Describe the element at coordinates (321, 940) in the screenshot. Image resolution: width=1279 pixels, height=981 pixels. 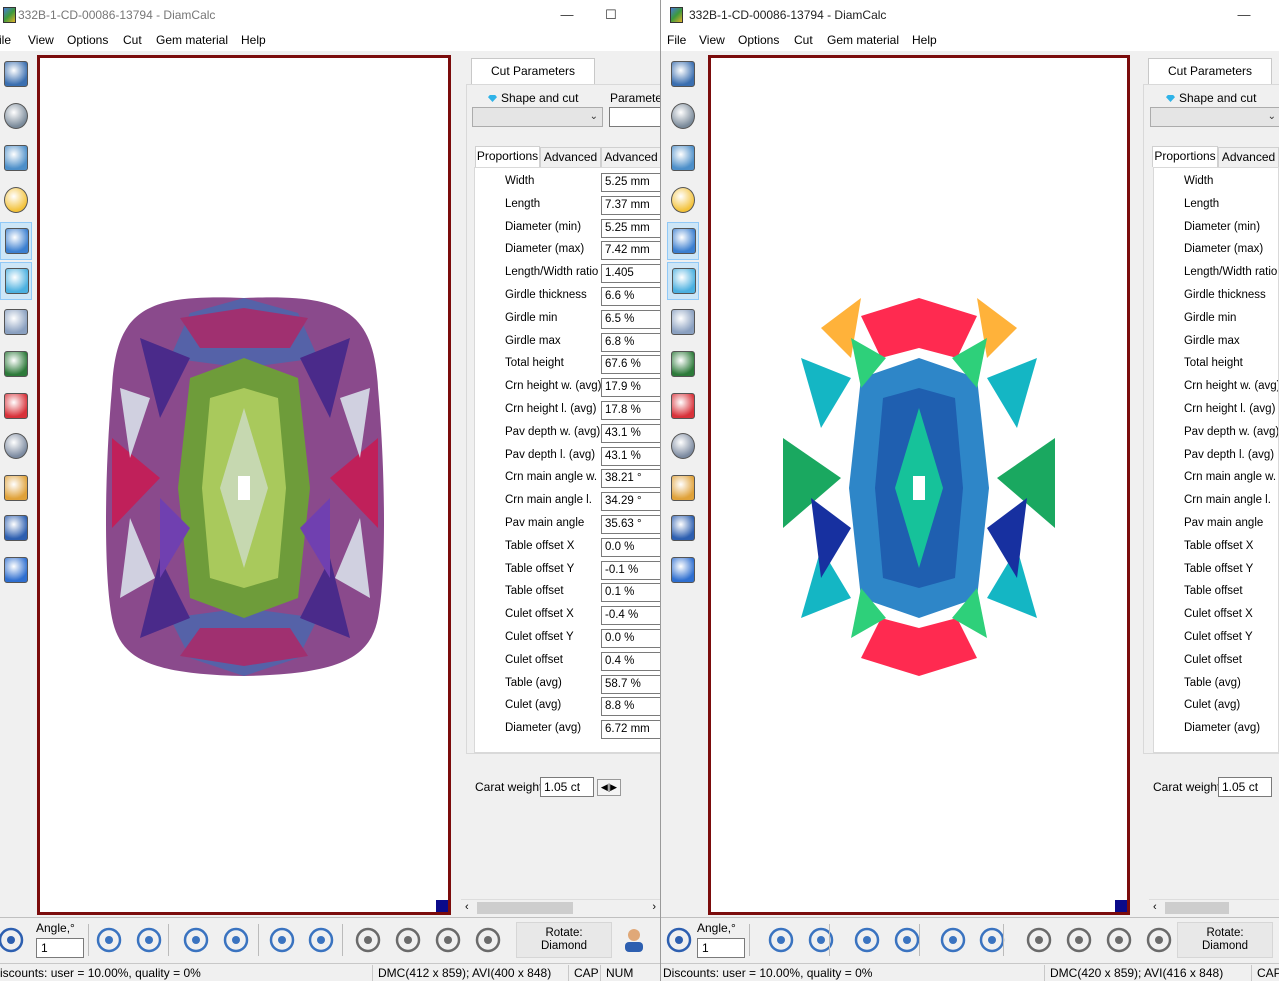
I see `tilt-right-icon` at that location.